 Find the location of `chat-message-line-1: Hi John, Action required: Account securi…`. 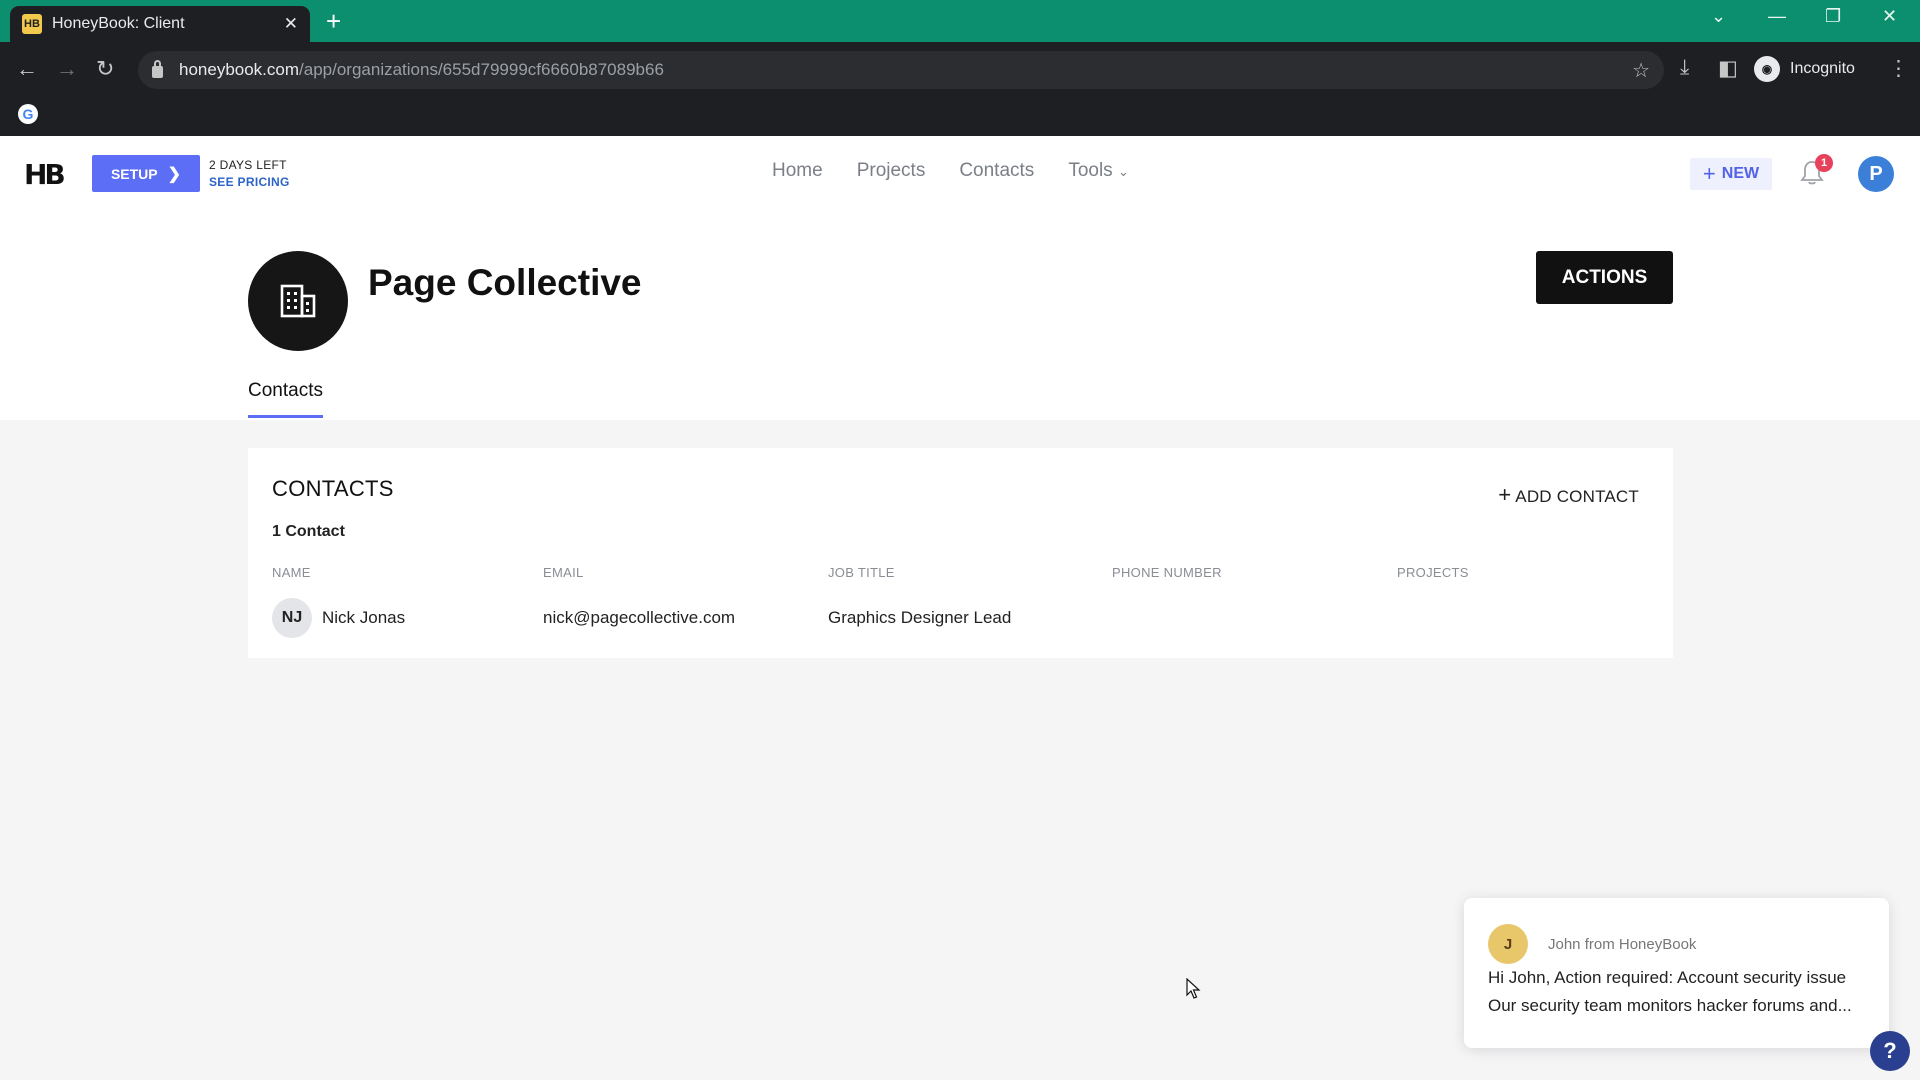

chat-message-line-1: Hi John, Action required: Account securi… is located at coordinates (1667, 977).